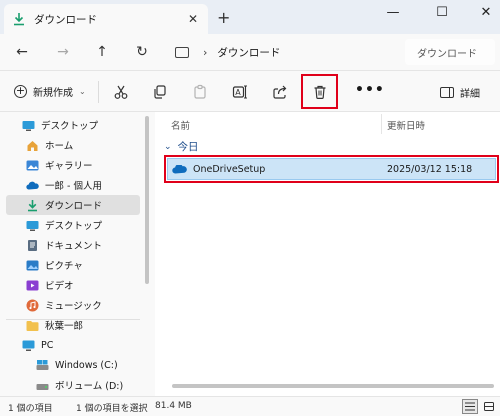  I want to click on home-icon, so click(32, 145).